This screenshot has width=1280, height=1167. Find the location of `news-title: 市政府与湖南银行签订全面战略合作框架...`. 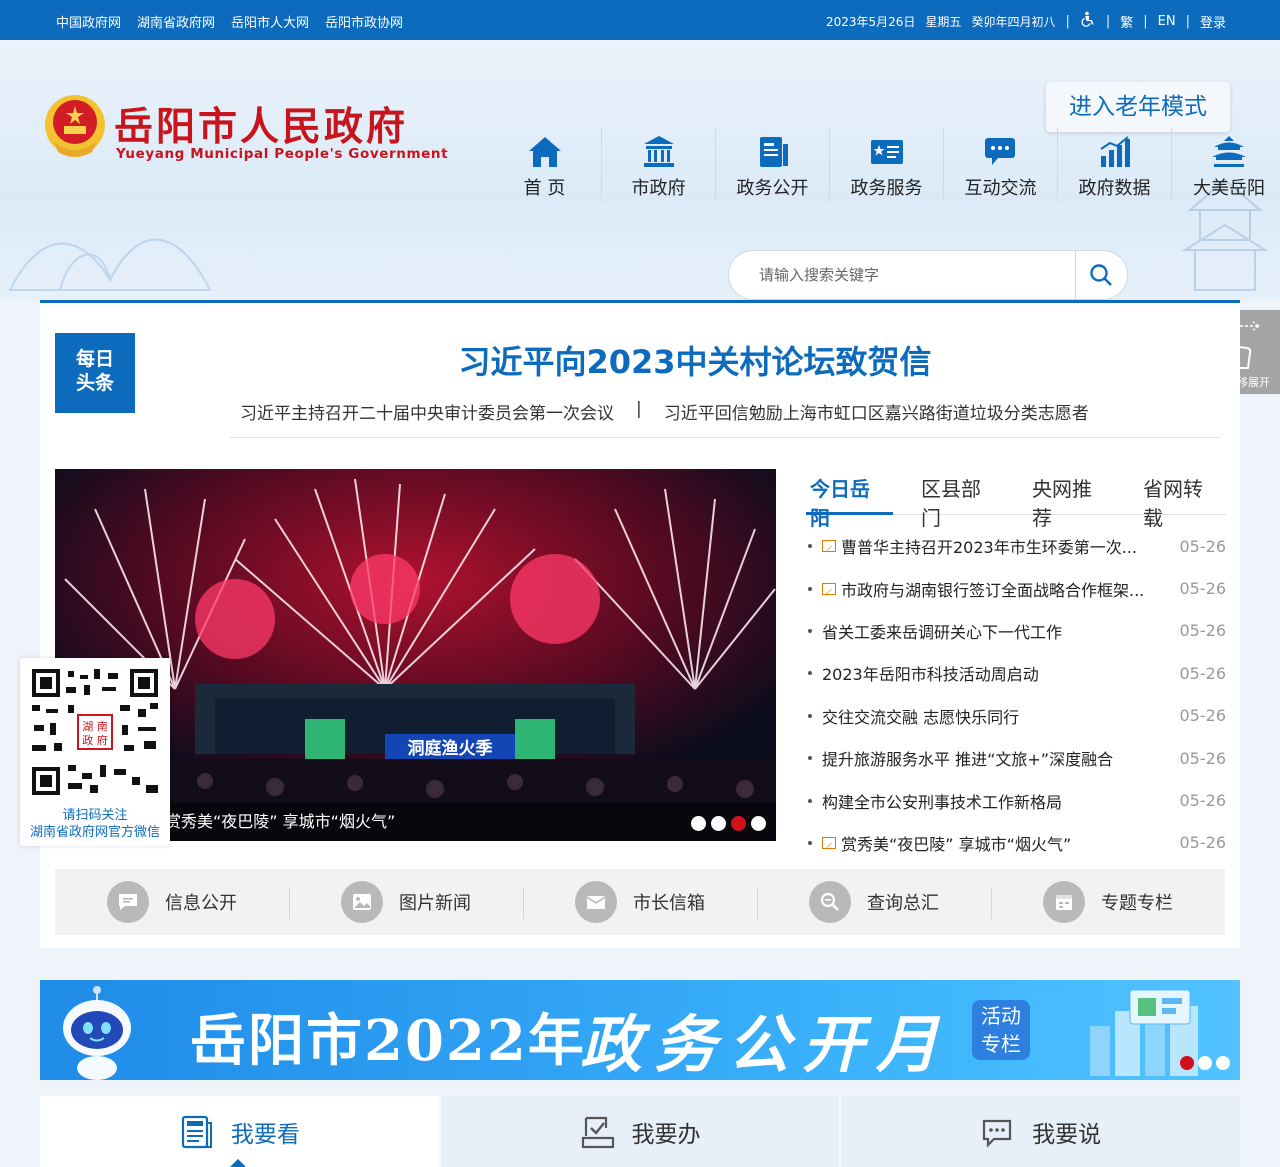

news-title: 市政府与湖南银行签订全面战略合作框架... is located at coordinates (993, 590).